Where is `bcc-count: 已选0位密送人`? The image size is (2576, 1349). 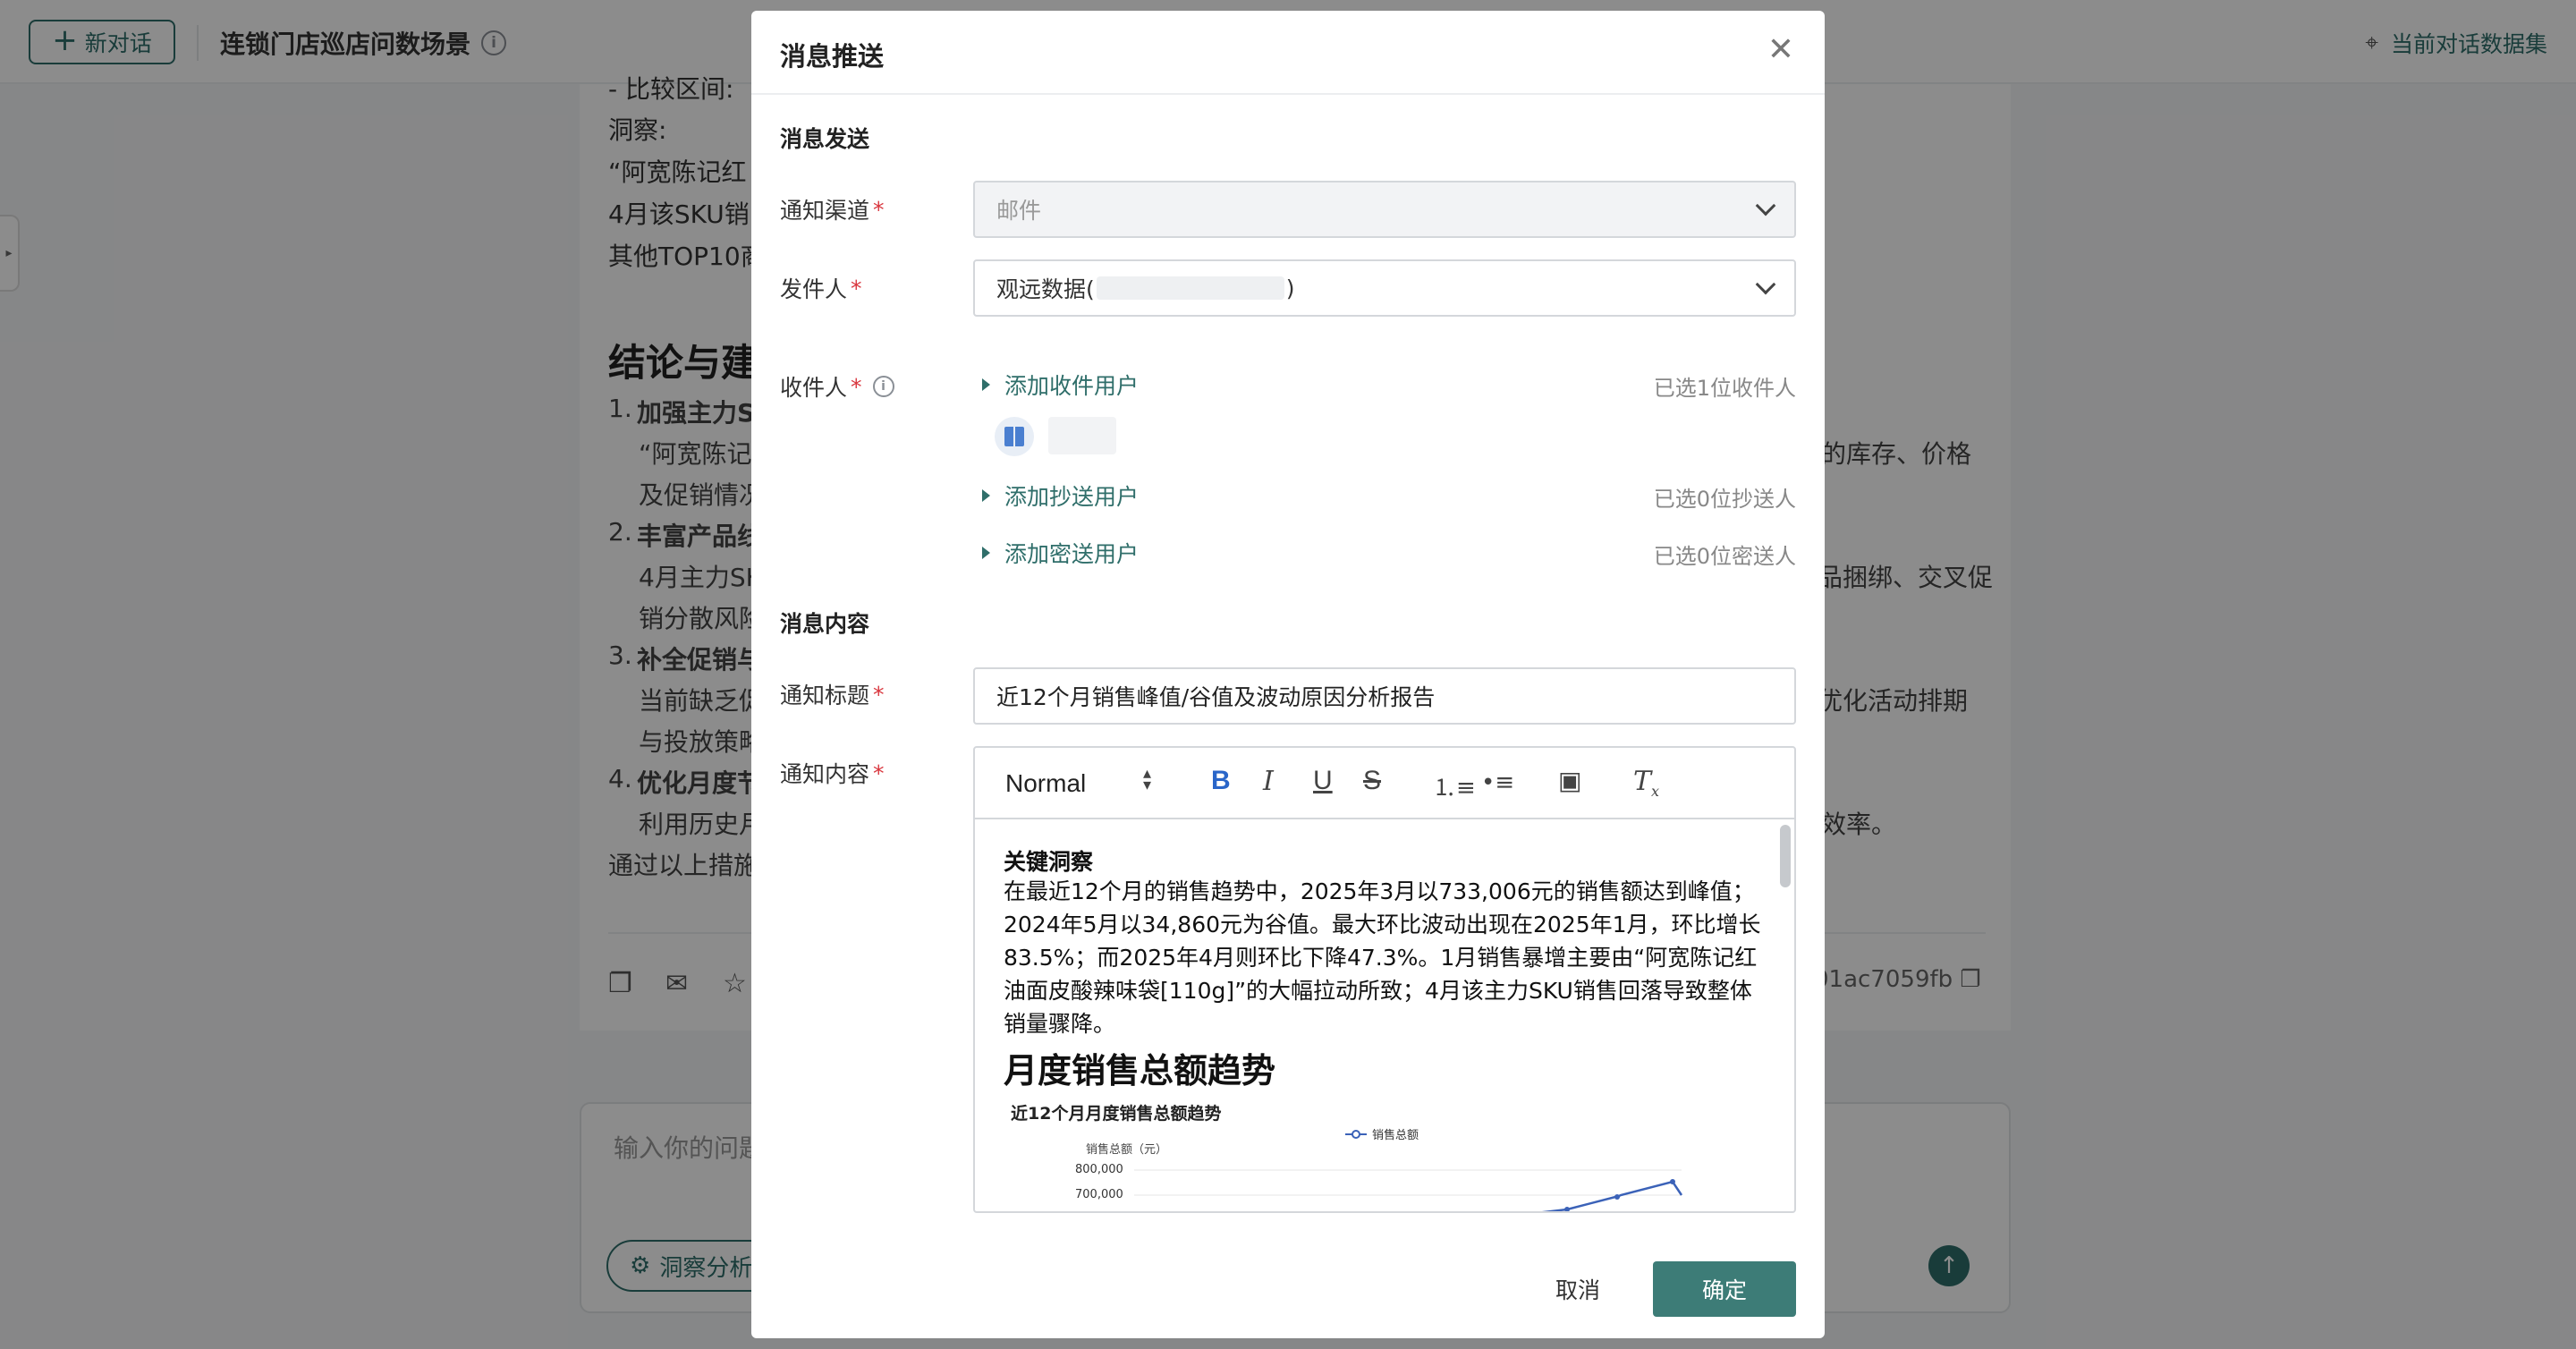 bcc-count: 已选0位密送人 is located at coordinates (1724, 556).